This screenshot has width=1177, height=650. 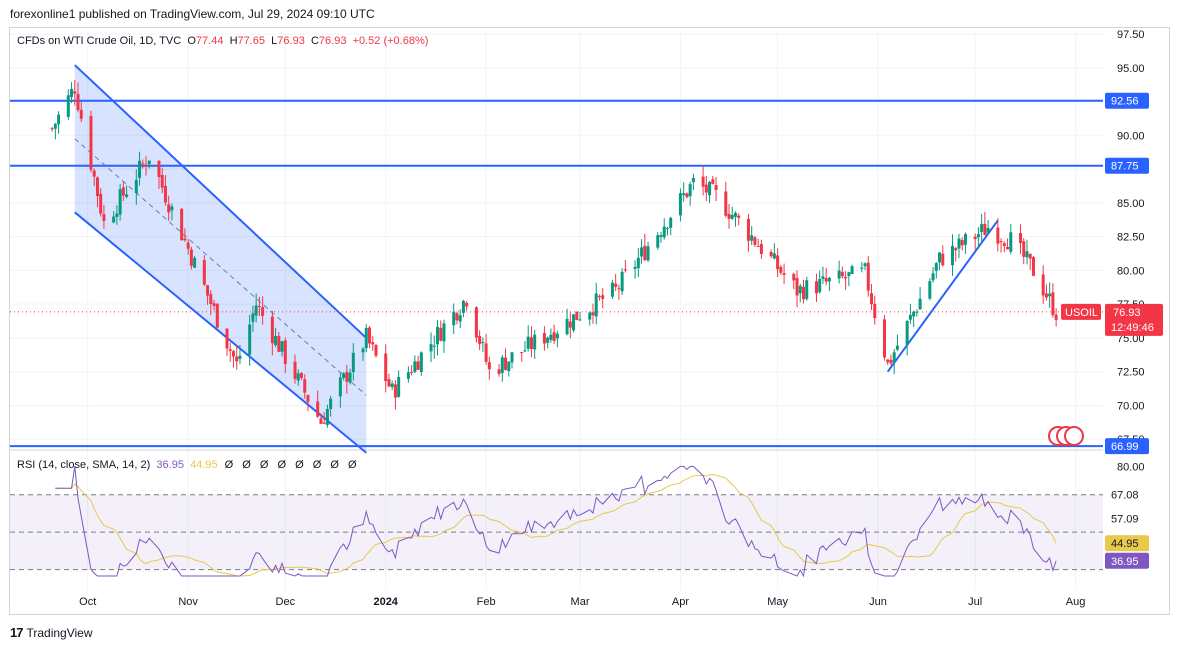 What do you see at coordinates (1131, 238) in the screenshot?
I see `price-tick-label: 82.50` at bounding box center [1131, 238].